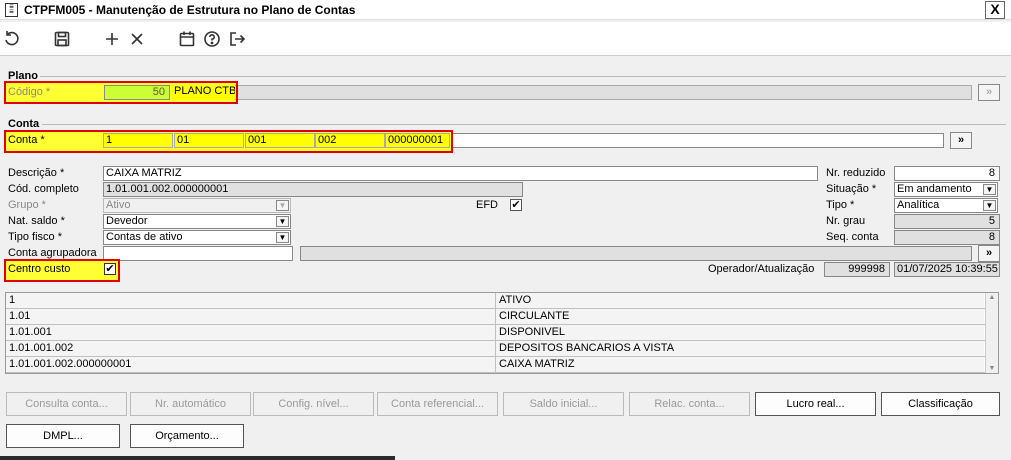 The height and width of the screenshot is (460, 1011). I want to click on table-cell-code: 1, so click(251, 300).